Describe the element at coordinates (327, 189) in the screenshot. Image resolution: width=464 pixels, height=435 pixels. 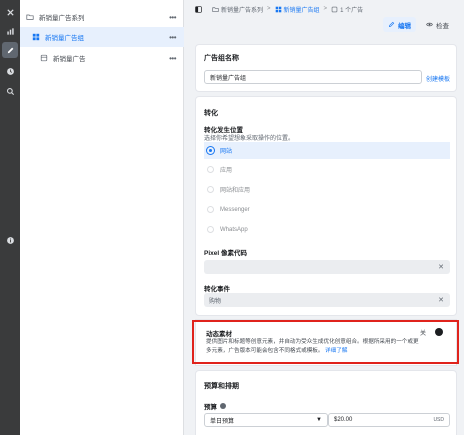
I see `radio-website-and-app: 网站和应用` at that location.